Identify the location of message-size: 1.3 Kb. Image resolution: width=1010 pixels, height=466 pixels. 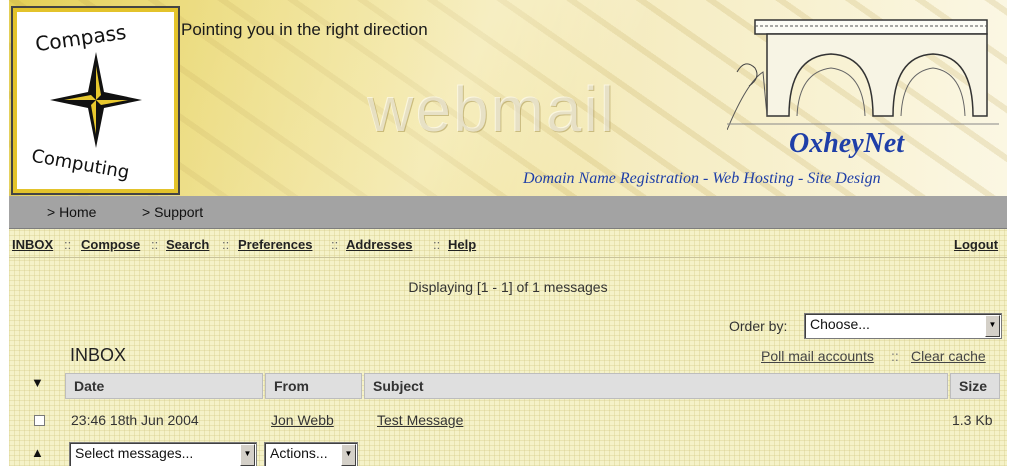
(972, 420).